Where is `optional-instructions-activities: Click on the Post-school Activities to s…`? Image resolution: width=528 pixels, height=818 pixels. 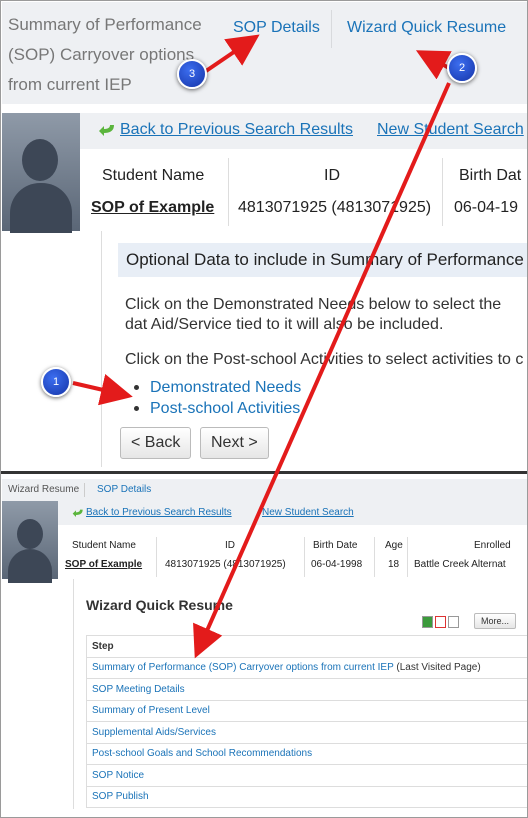 optional-instructions-activities: Click on the Post-school Activities to s… is located at coordinates (324, 359).